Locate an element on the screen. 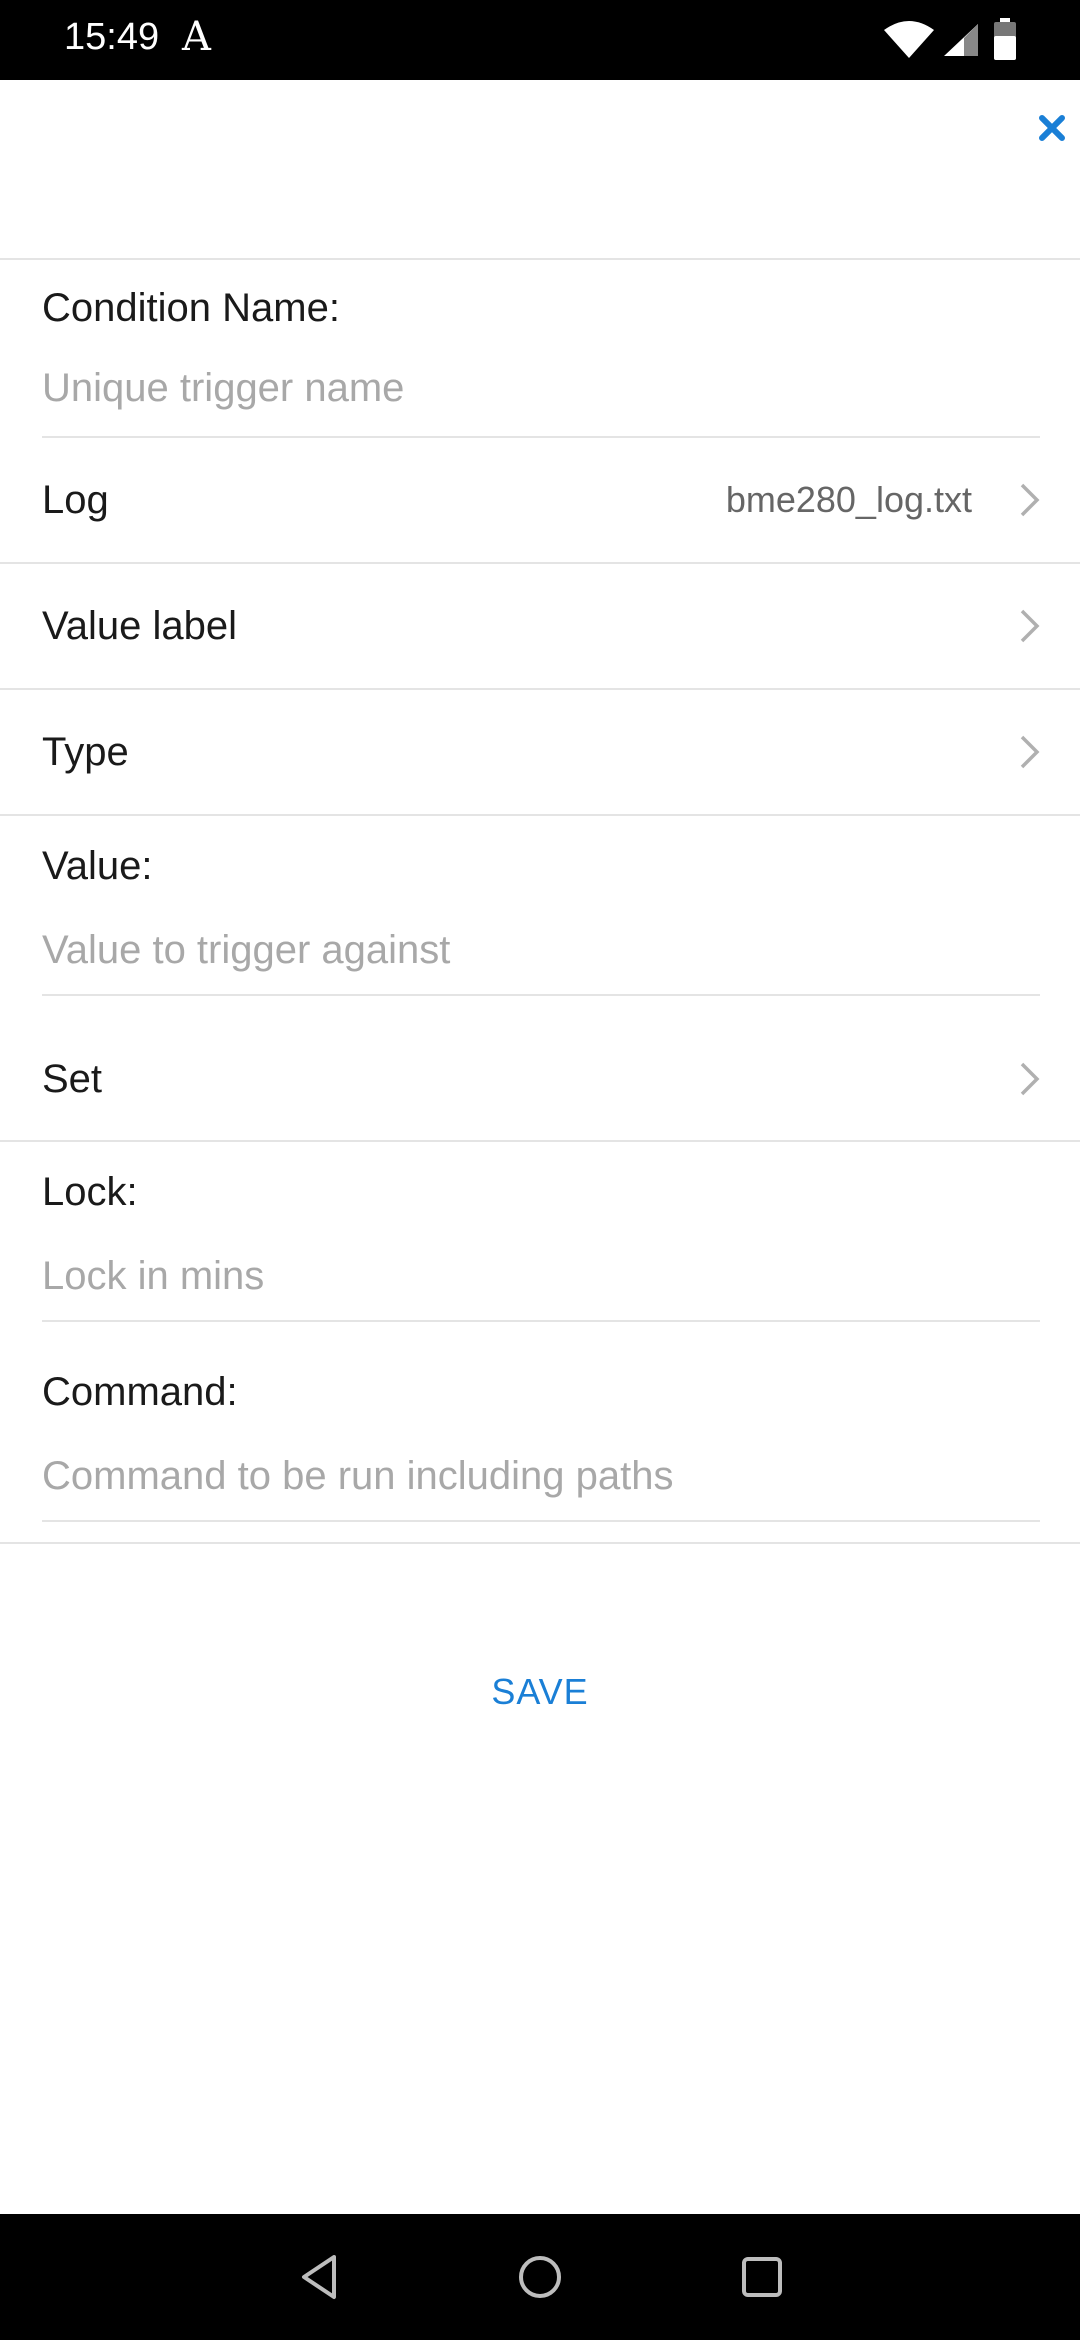 The image size is (1080, 2340). lock-field: Lock: is located at coordinates (541, 1232).